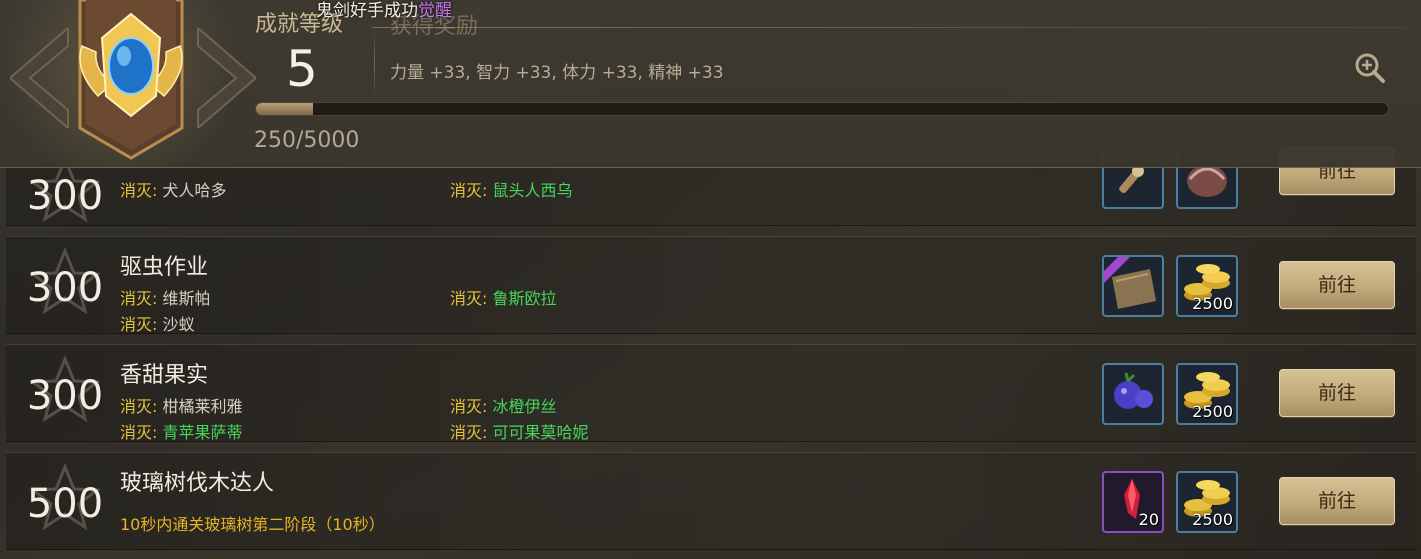 The height and width of the screenshot is (559, 1421). Describe the element at coordinates (384, 11) in the screenshot. I see `awakening-notification: 鬼剑好手成功觉醒` at that location.